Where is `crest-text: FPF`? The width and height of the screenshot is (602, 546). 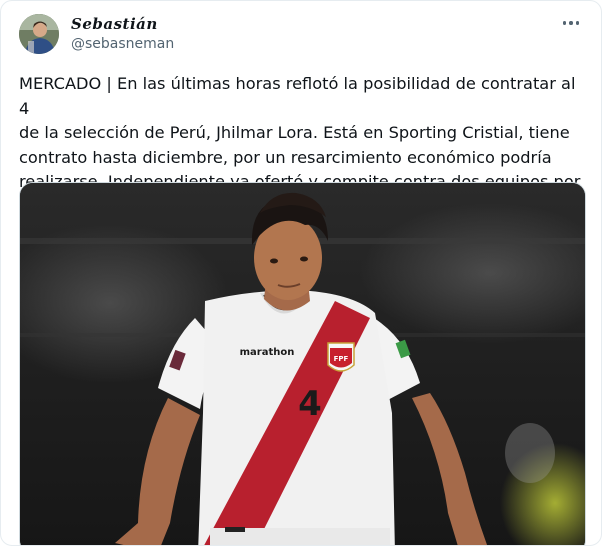
crest-text: FPF is located at coordinates (341, 359).